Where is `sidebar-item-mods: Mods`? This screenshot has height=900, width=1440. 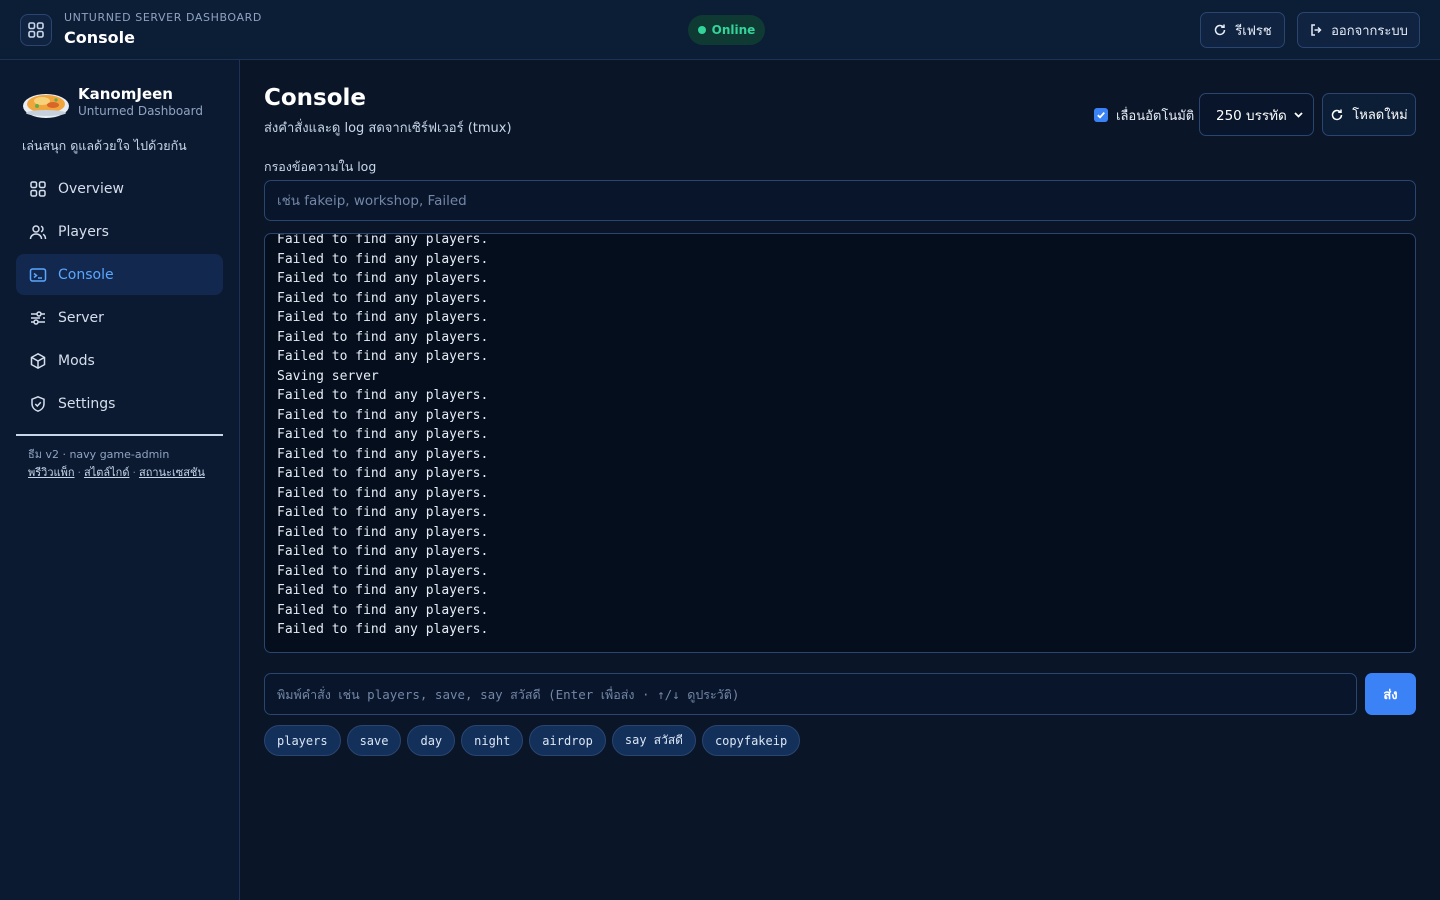
sidebar-item-mods: Mods is located at coordinates (119, 360).